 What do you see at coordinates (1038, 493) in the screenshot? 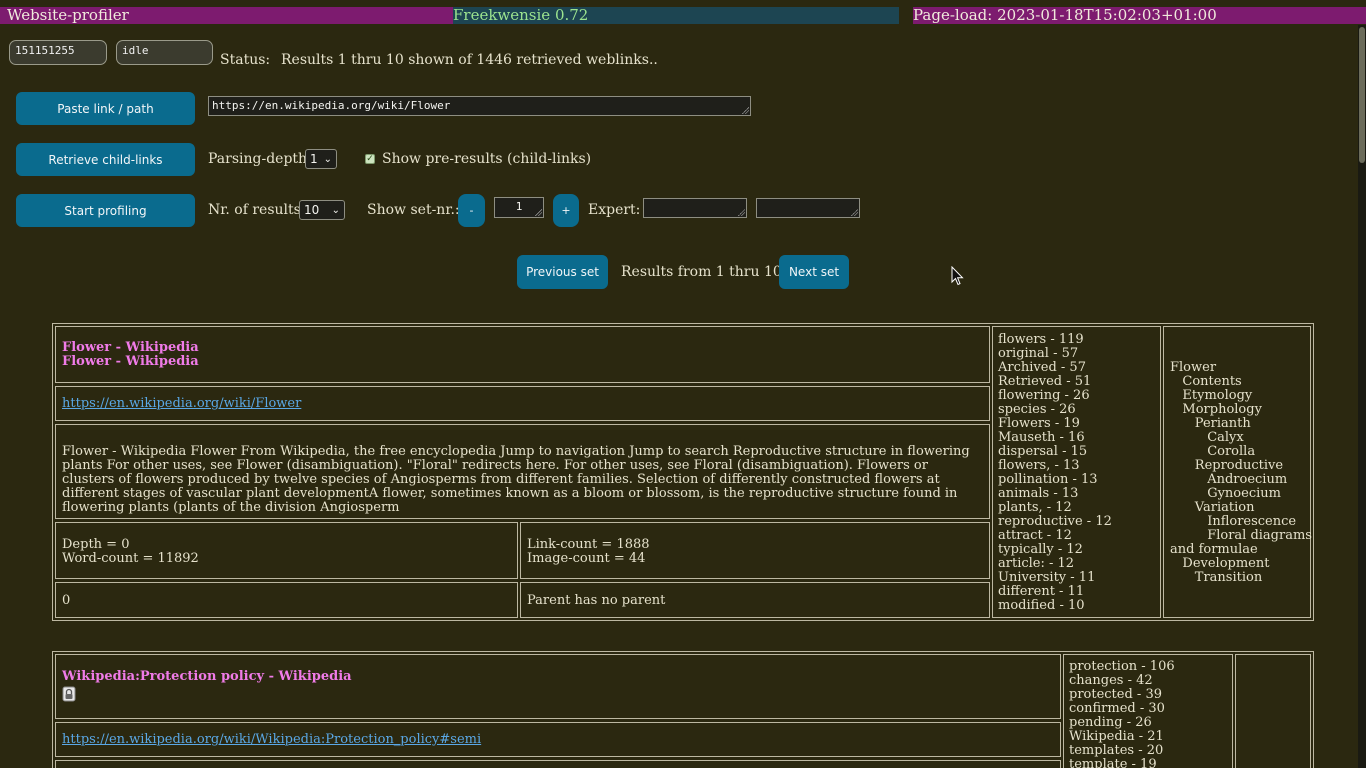
I see `keyword-item: animals - 13` at bounding box center [1038, 493].